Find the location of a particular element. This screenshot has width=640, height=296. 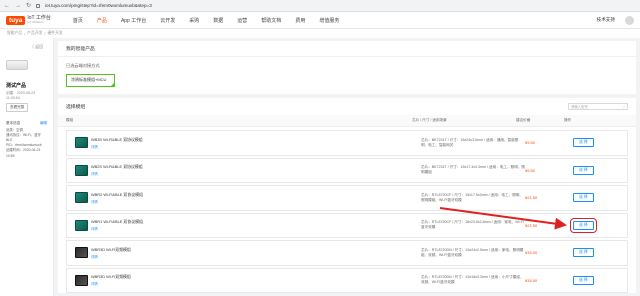

basic-info-header: 基本信息 编辑 is located at coordinates (26, 123).